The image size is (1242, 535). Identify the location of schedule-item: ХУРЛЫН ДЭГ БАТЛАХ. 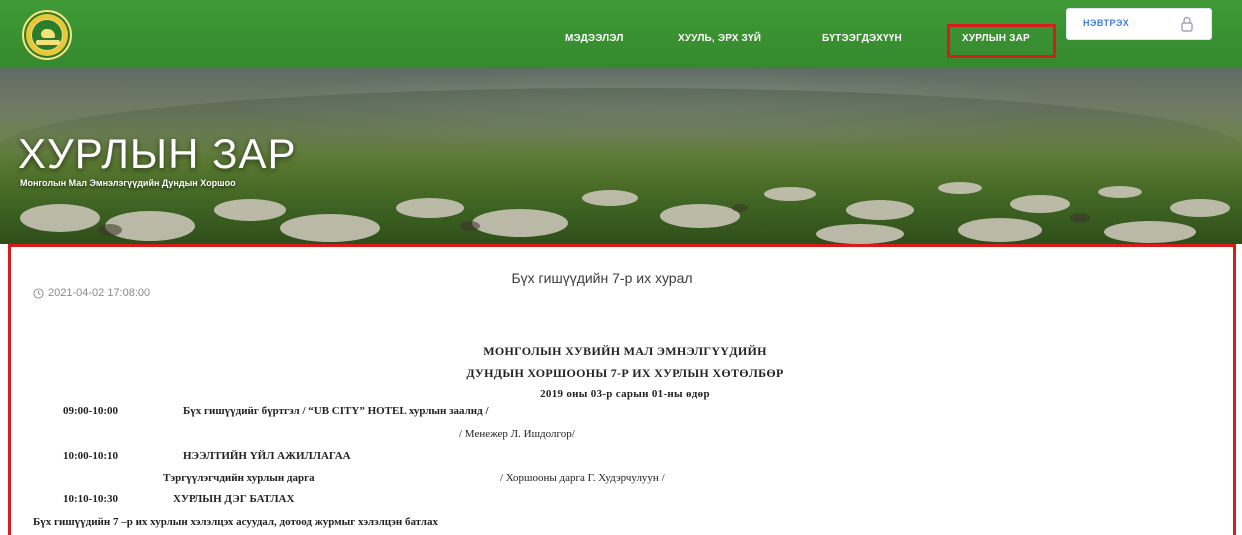
(234, 499).